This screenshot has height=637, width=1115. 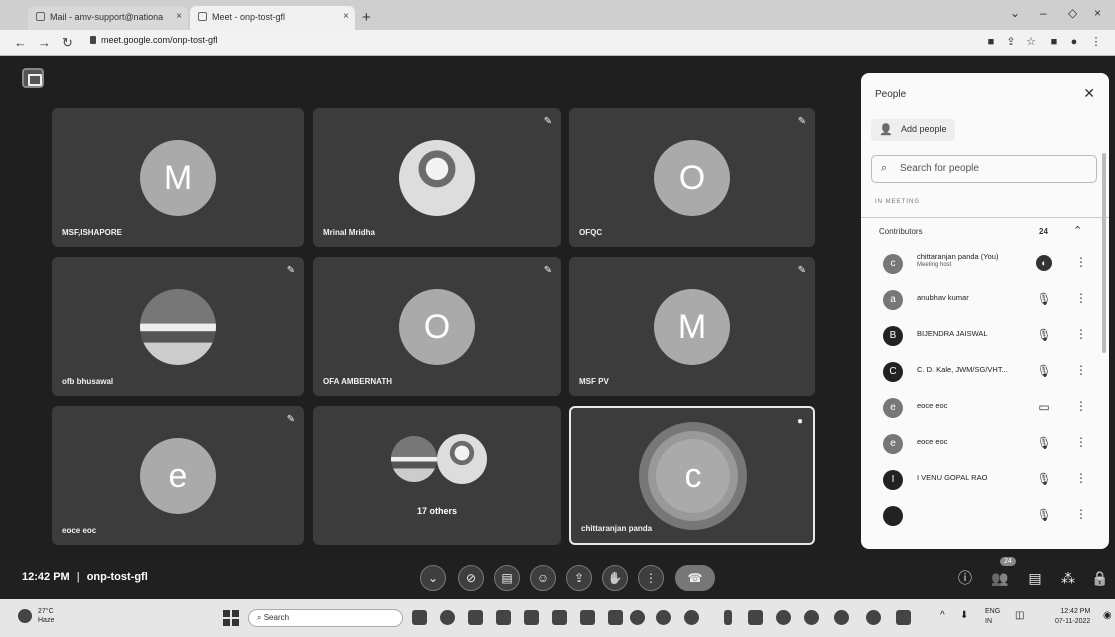 What do you see at coordinates (934, 265) in the screenshot?
I see `person-role: Meeting host` at bounding box center [934, 265].